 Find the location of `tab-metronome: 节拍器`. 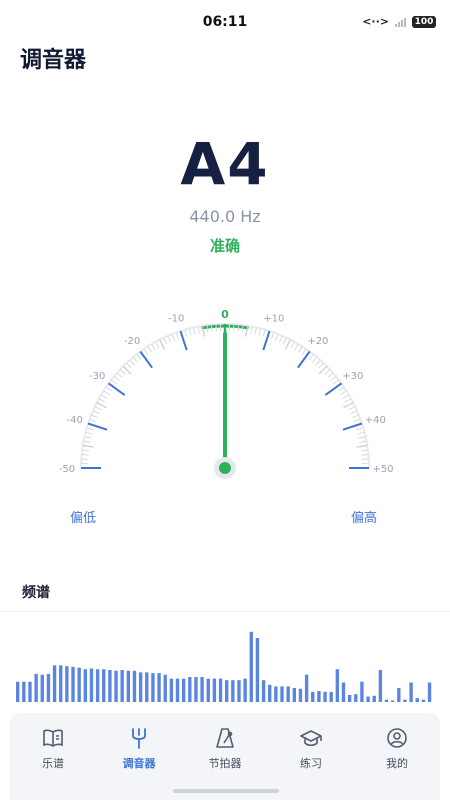

tab-metronome: 节拍器 is located at coordinates (225, 756).